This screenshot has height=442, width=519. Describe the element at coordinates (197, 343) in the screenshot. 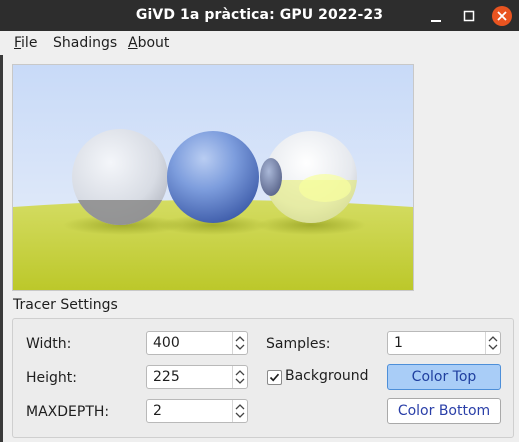

I see `width-spinbox: 400` at that location.